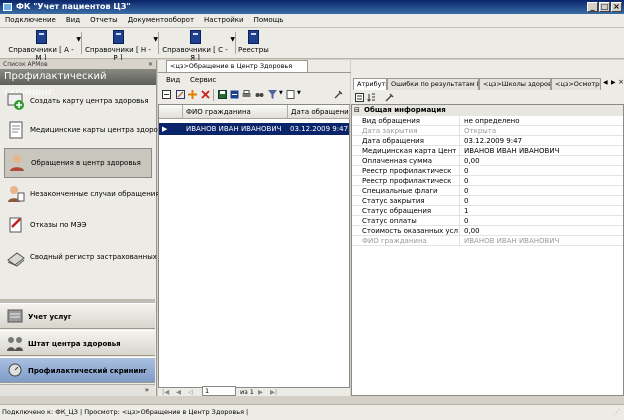 This screenshot has height=420, width=624. Describe the element at coordinates (165, 392) in the screenshot. I see `first-page-button: |◀` at that location.